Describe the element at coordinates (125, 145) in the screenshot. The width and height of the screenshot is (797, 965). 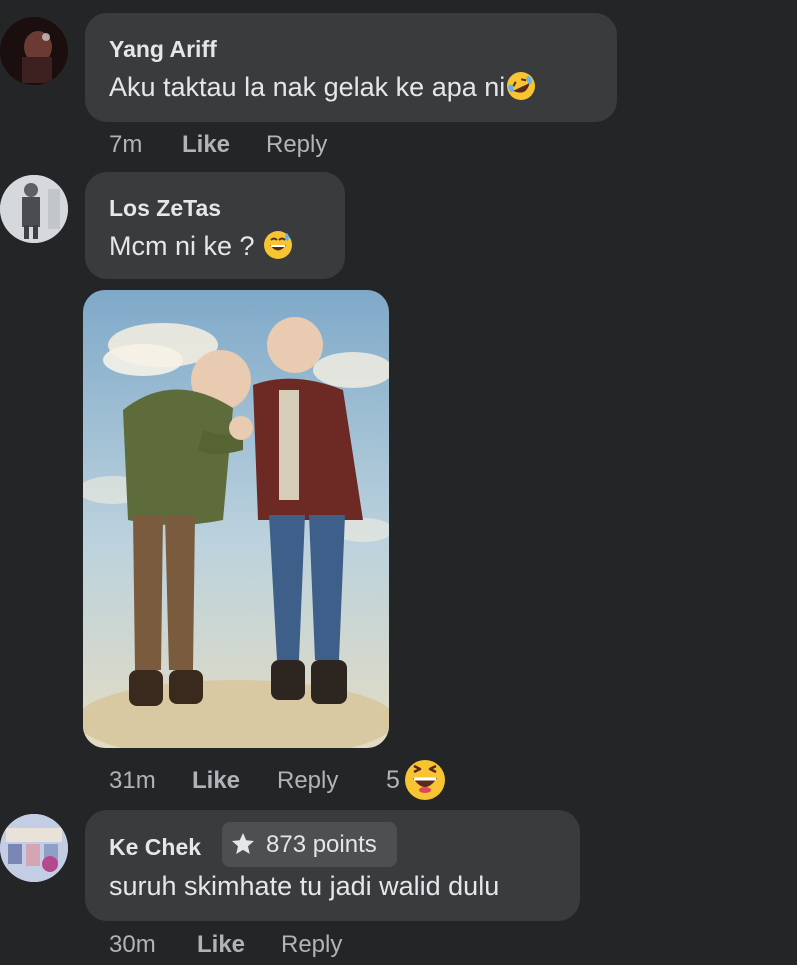
I see `comment-time: 7m` at that location.